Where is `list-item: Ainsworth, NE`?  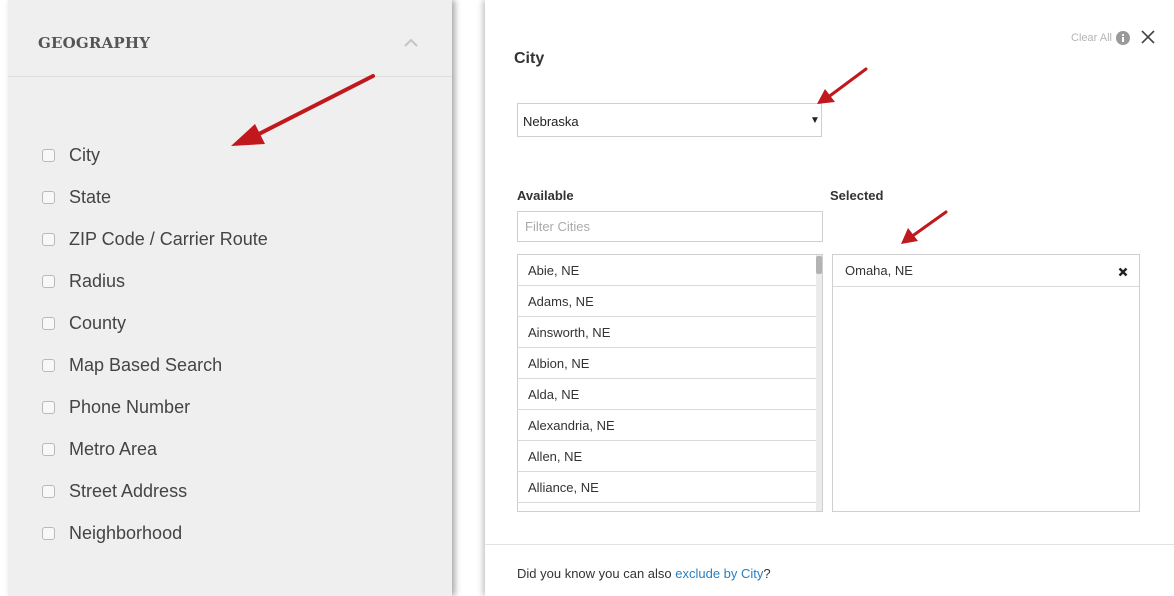
list-item: Ainsworth, NE is located at coordinates (667, 332).